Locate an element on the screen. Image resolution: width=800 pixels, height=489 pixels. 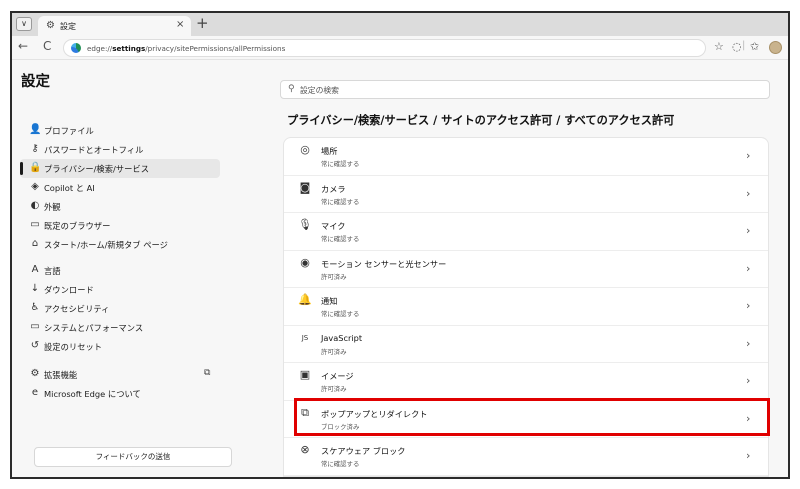
monitor-icon: ▭ is located at coordinates (35, 326).